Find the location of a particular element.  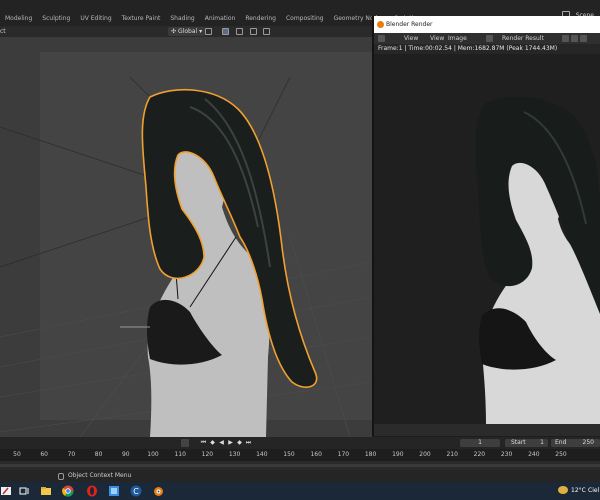

render-window-title: Blender Render is located at coordinates (409, 24).